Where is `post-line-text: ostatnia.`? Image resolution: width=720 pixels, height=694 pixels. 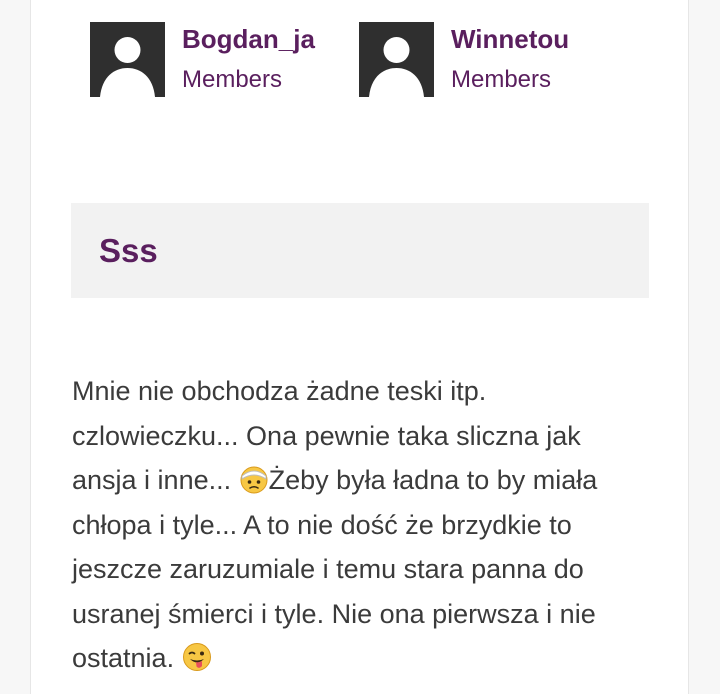 post-line-text: ostatnia. is located at coordinates (127, 658).